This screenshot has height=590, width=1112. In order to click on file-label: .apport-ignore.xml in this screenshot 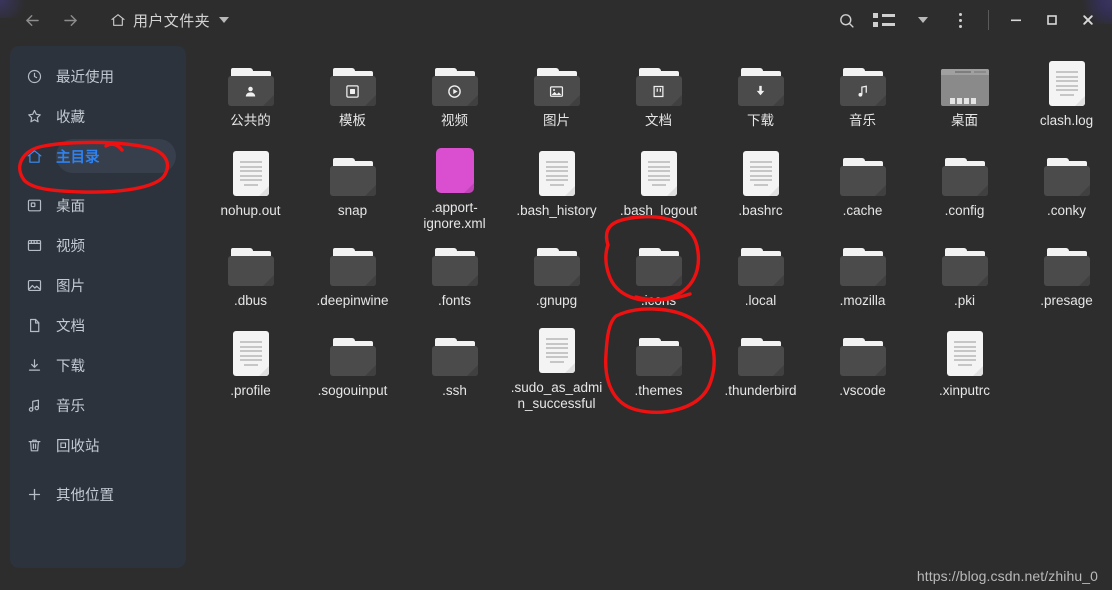, I will do `click(454, 215)`.